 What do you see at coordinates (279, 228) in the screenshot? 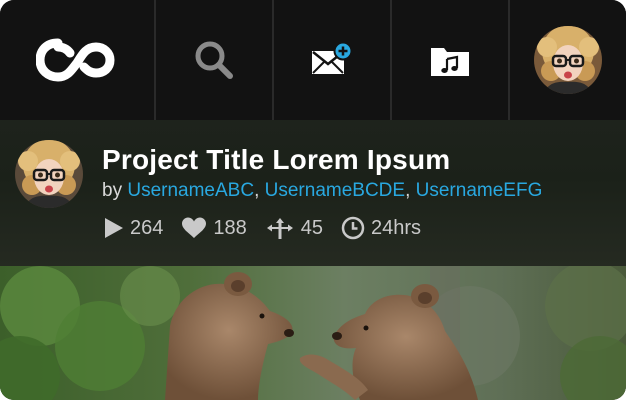
I see `remix-icon` at bounding box center [279, 228].